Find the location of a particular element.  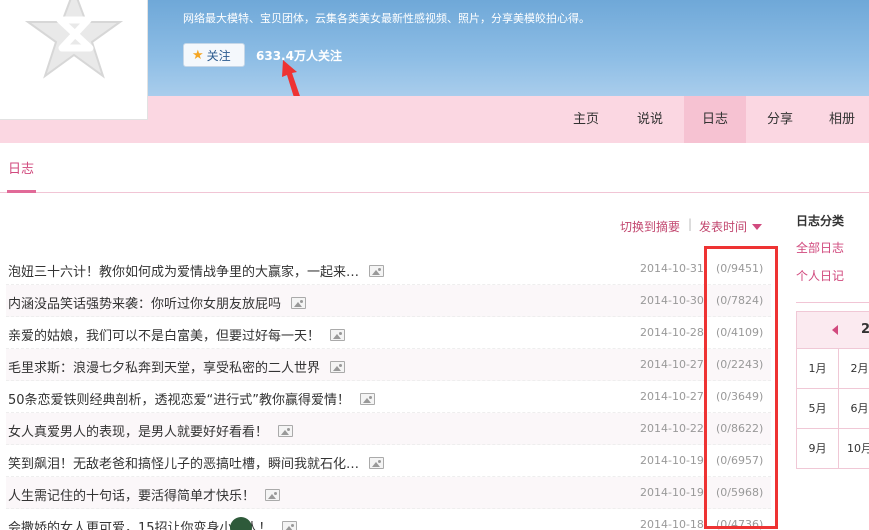

calendar-row: 9月 10月 is located at coordinates (833, 448).